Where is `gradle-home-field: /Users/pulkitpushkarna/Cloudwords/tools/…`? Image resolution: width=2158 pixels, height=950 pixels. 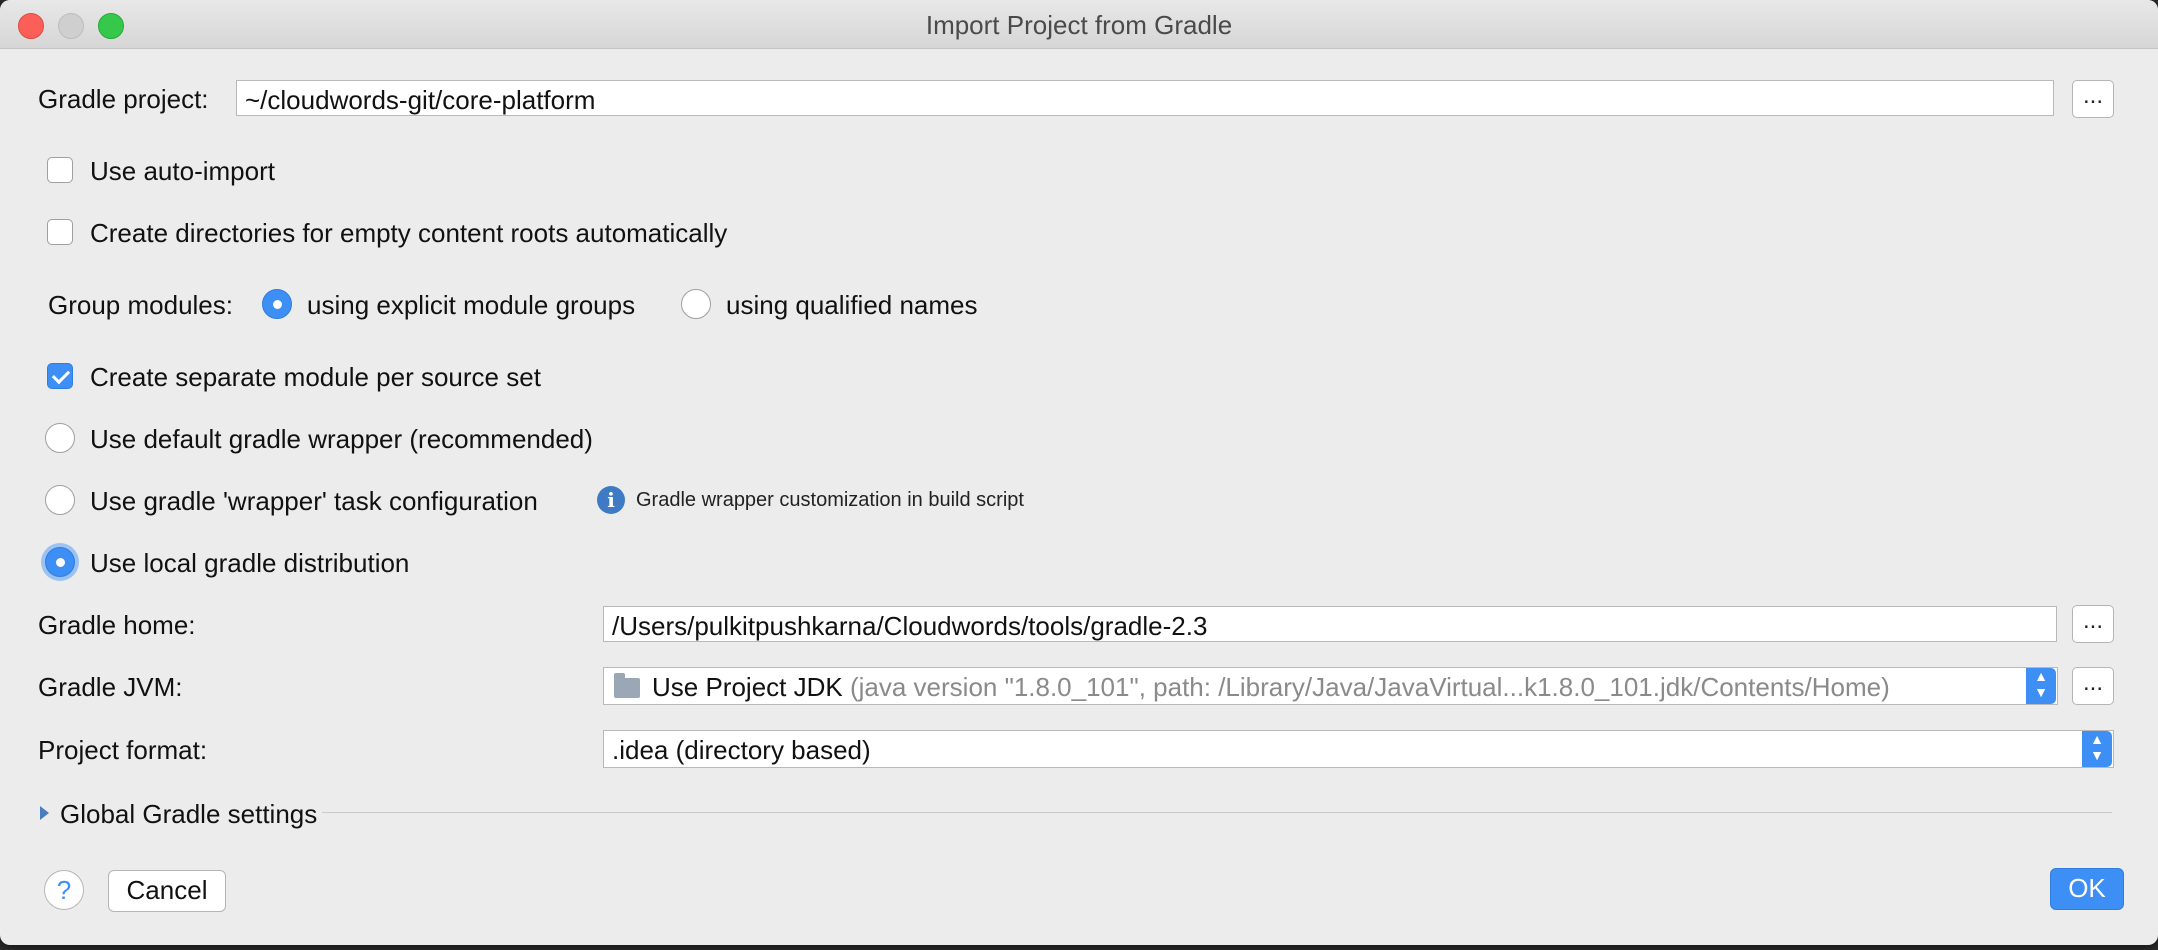 gradle-home-field: /Users/pulkitpushkarna/Cloudwords/tools/… is located at coordinates (1330, 624).